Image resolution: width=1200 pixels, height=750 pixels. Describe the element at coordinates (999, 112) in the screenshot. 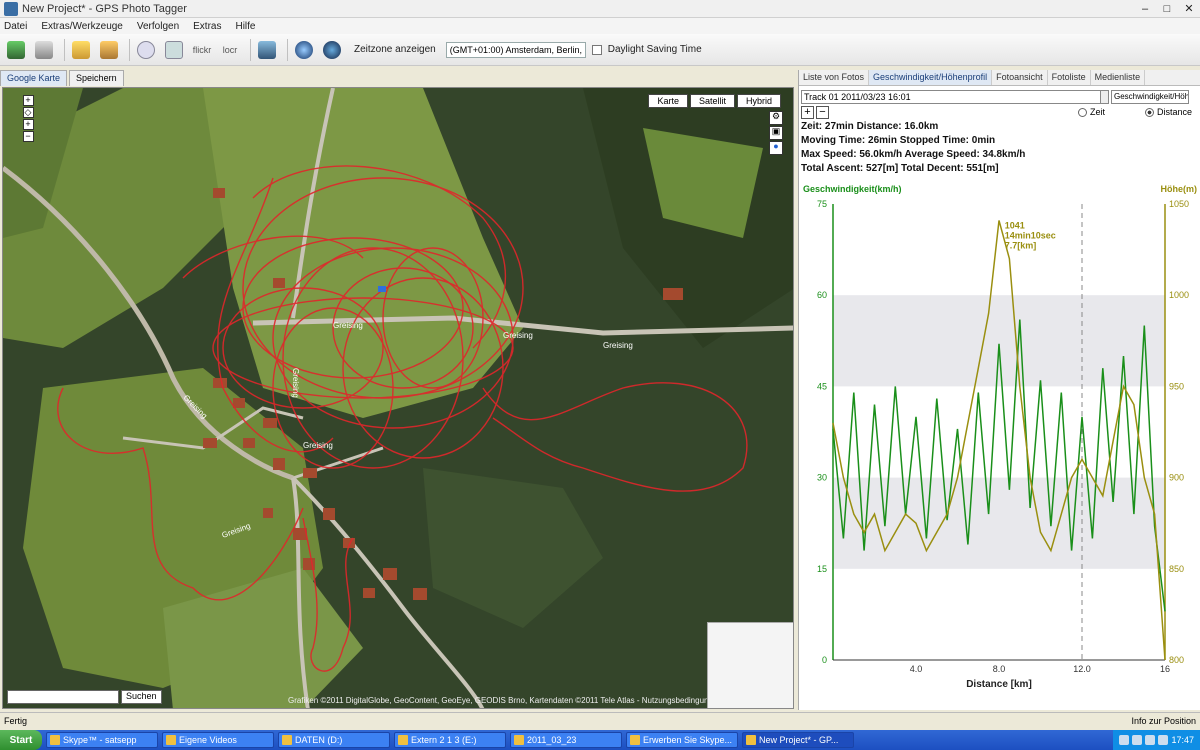

I see `control-row: + − Zeit Distance` at that location.